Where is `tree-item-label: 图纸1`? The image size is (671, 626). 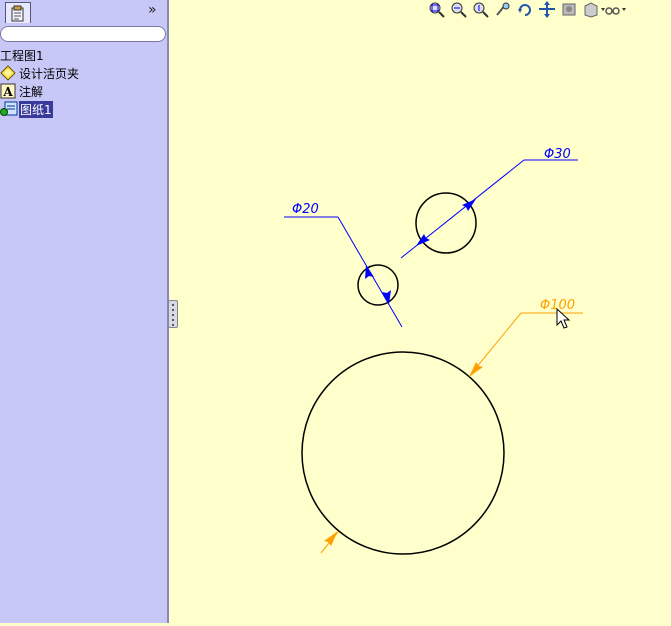
tree-item-label: 图纸1 is located at coordinates (36, 109).